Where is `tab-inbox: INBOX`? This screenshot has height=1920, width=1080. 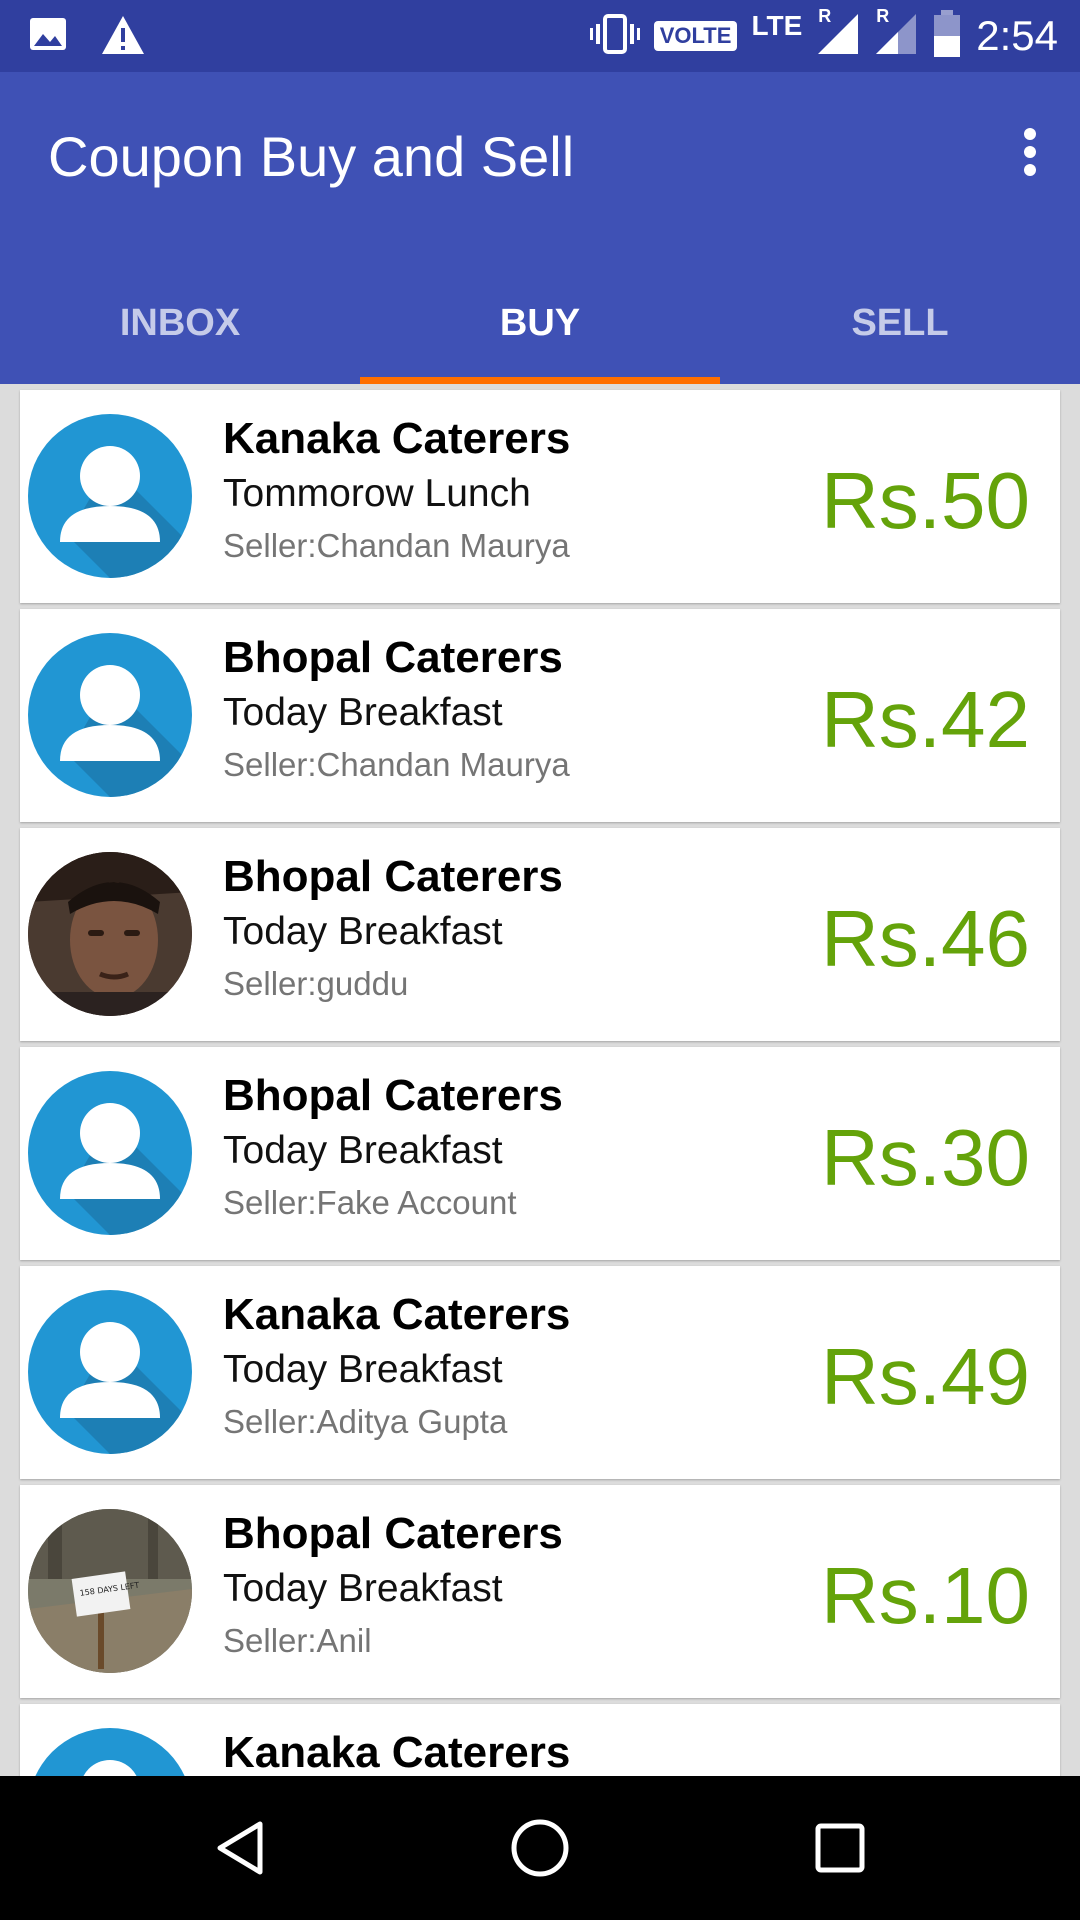 tab-inbox: INBOX is located at coordinates (180, 326).